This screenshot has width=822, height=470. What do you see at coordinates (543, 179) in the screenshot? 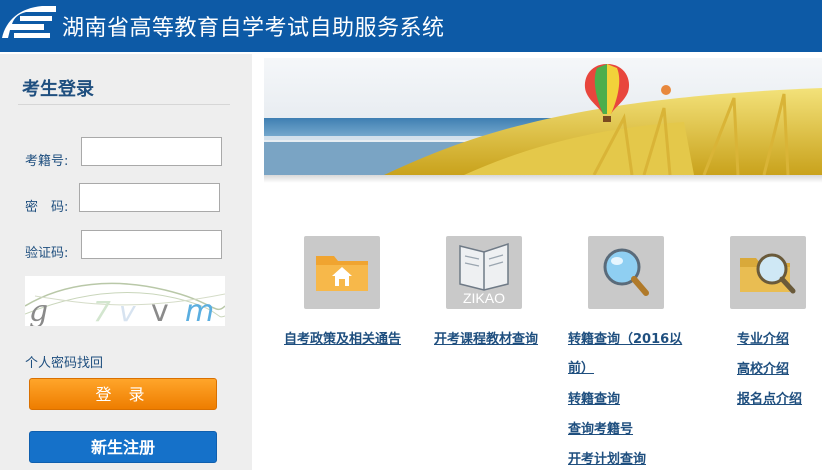
I see `banner-shadow` at bounding box center [543, 179].